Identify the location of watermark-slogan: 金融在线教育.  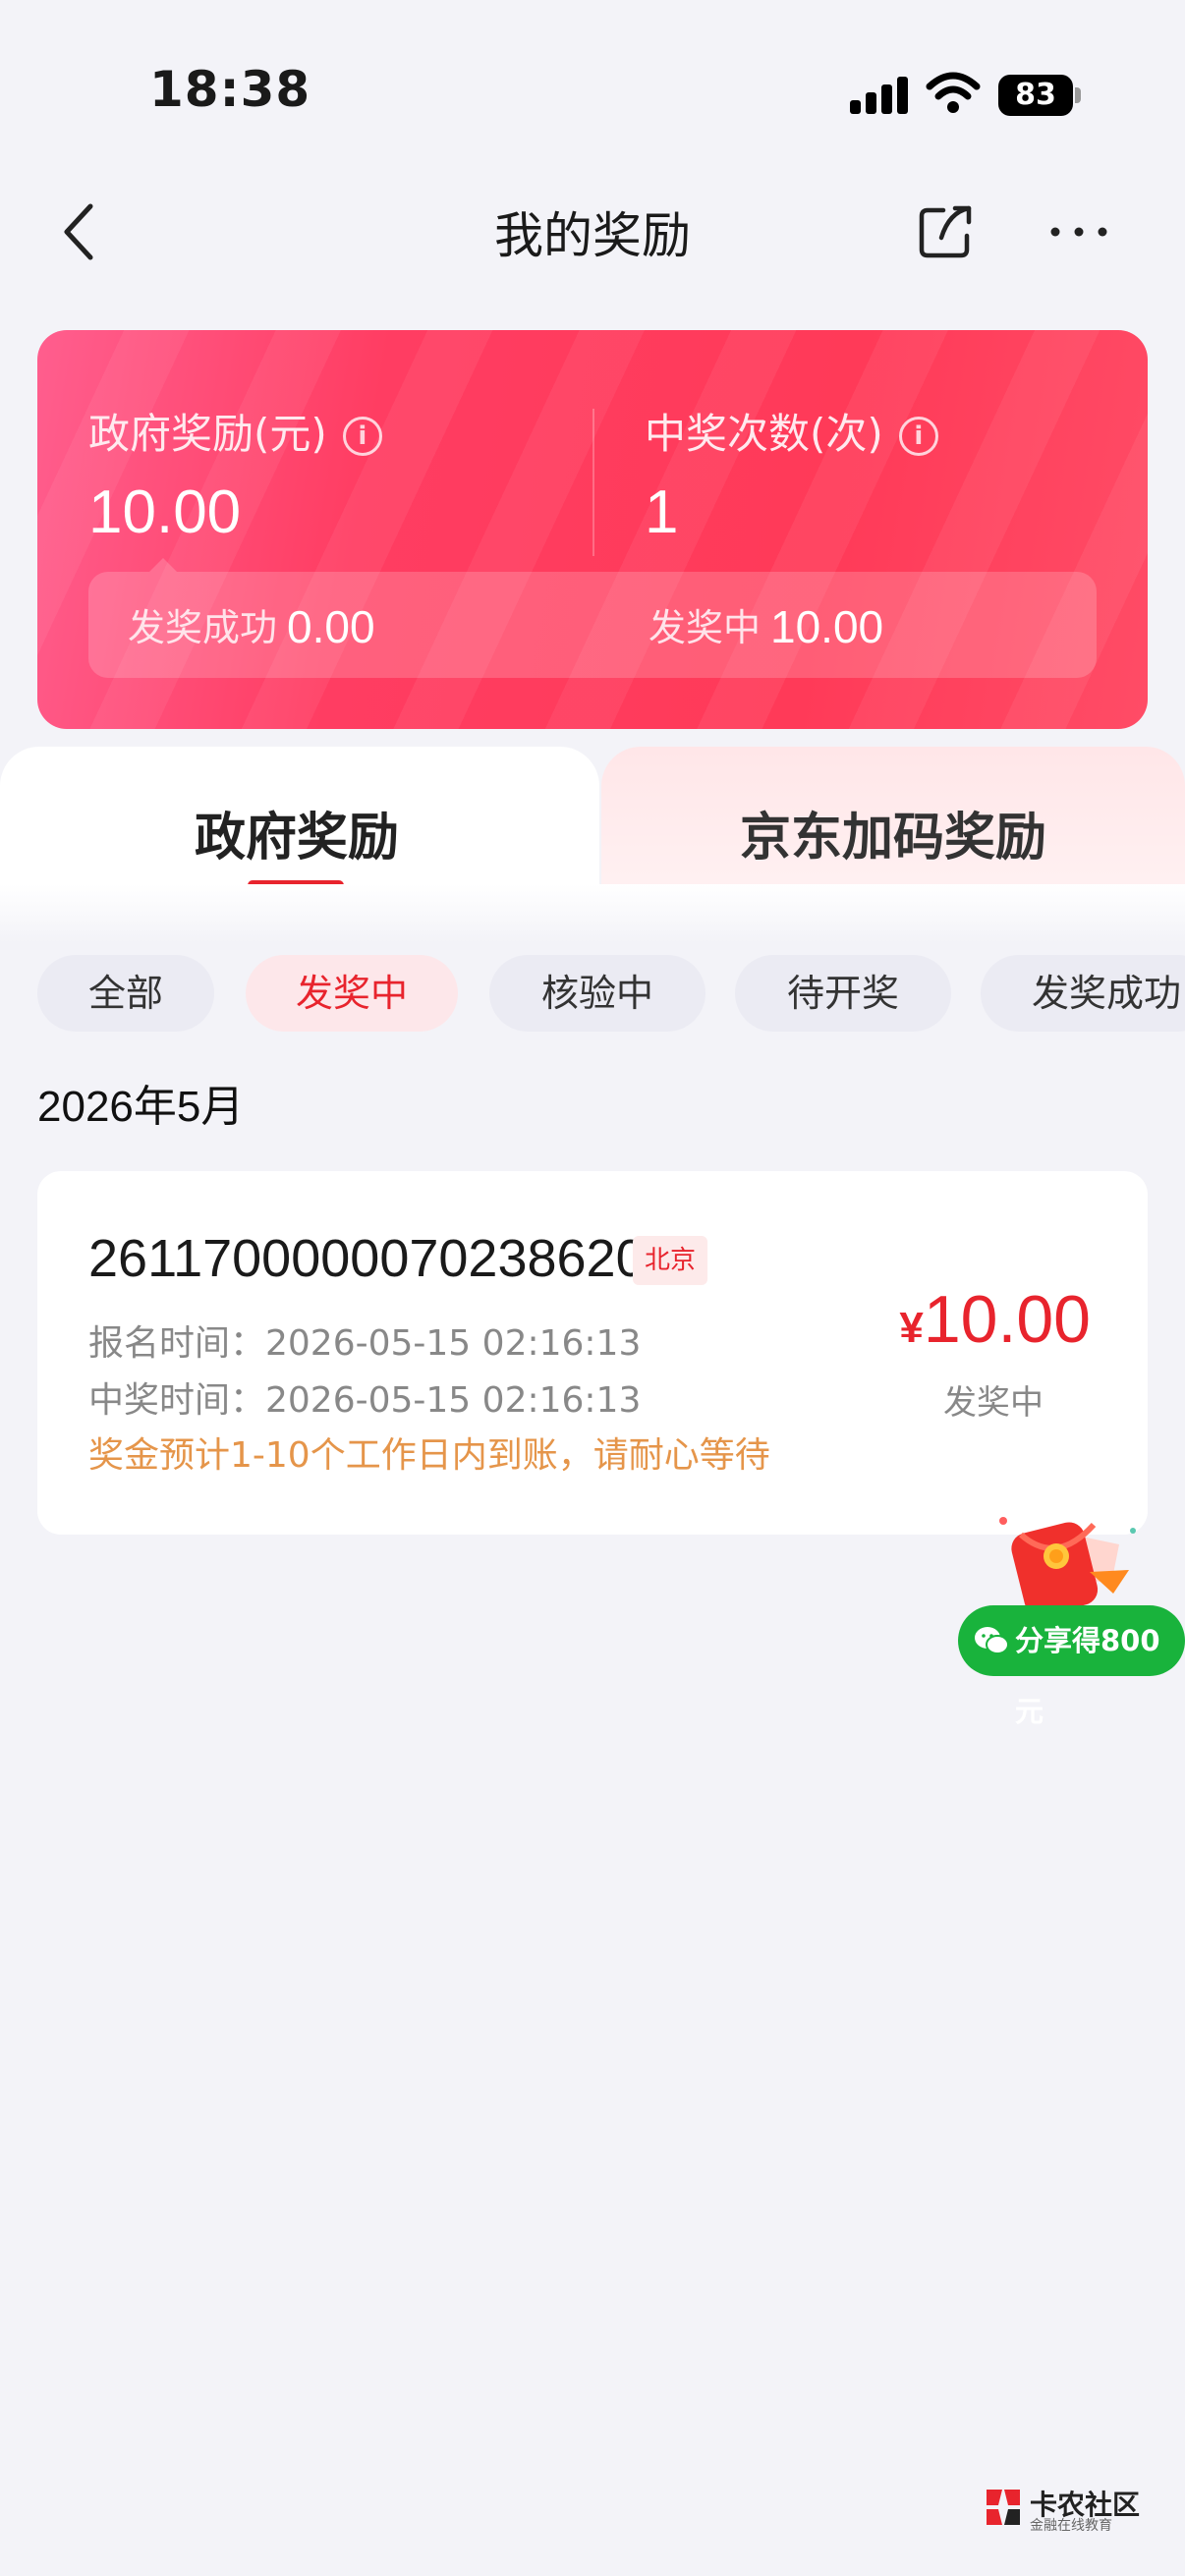
(1071, 2526).